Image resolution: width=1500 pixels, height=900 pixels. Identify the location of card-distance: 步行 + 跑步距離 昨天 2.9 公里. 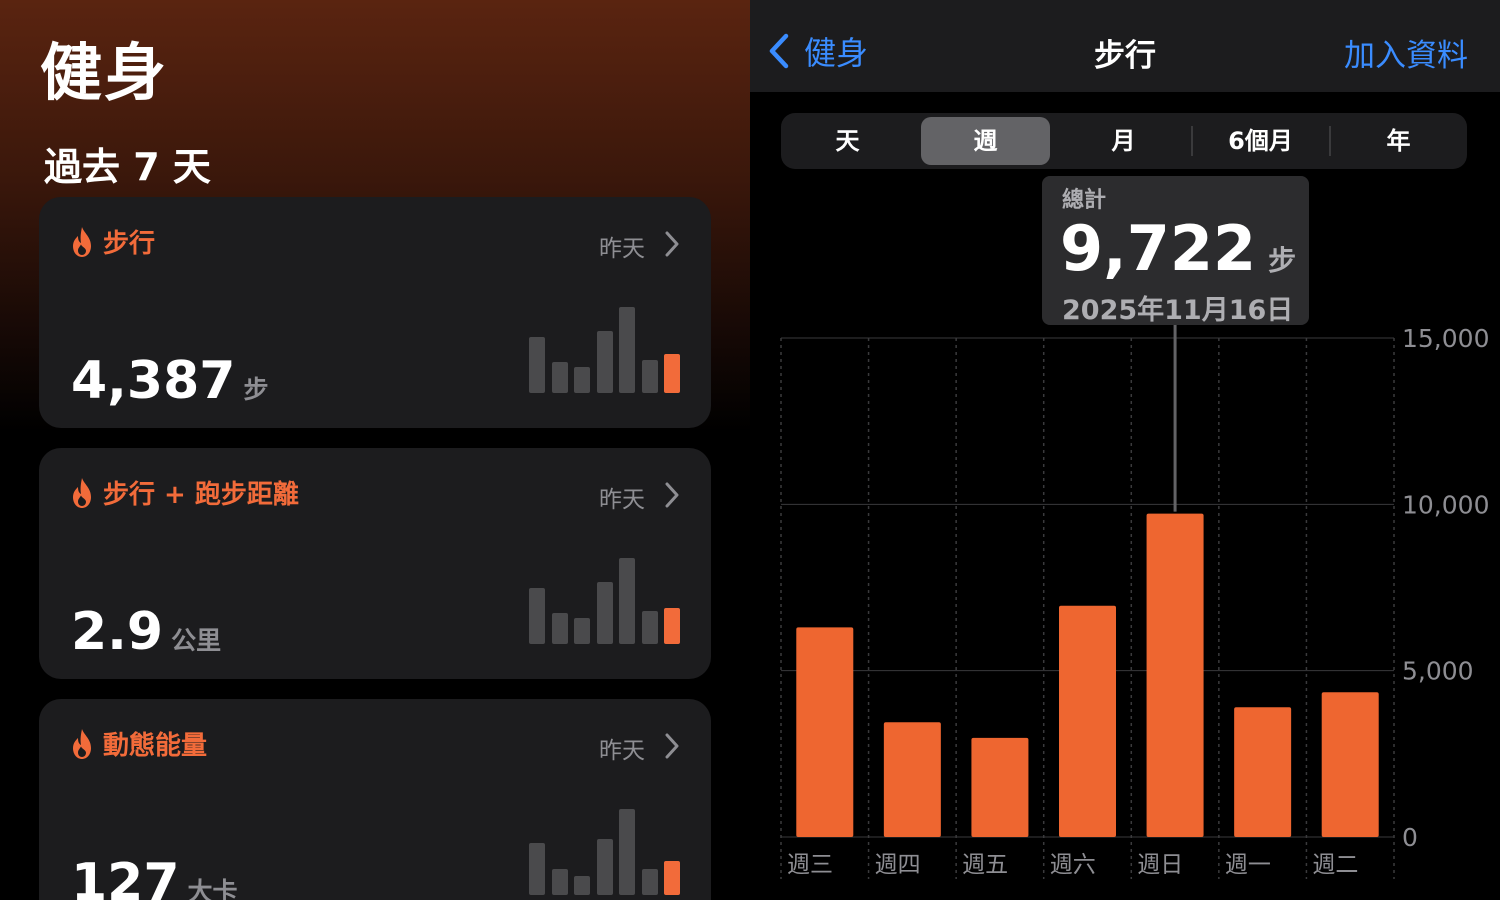
(375, 563).